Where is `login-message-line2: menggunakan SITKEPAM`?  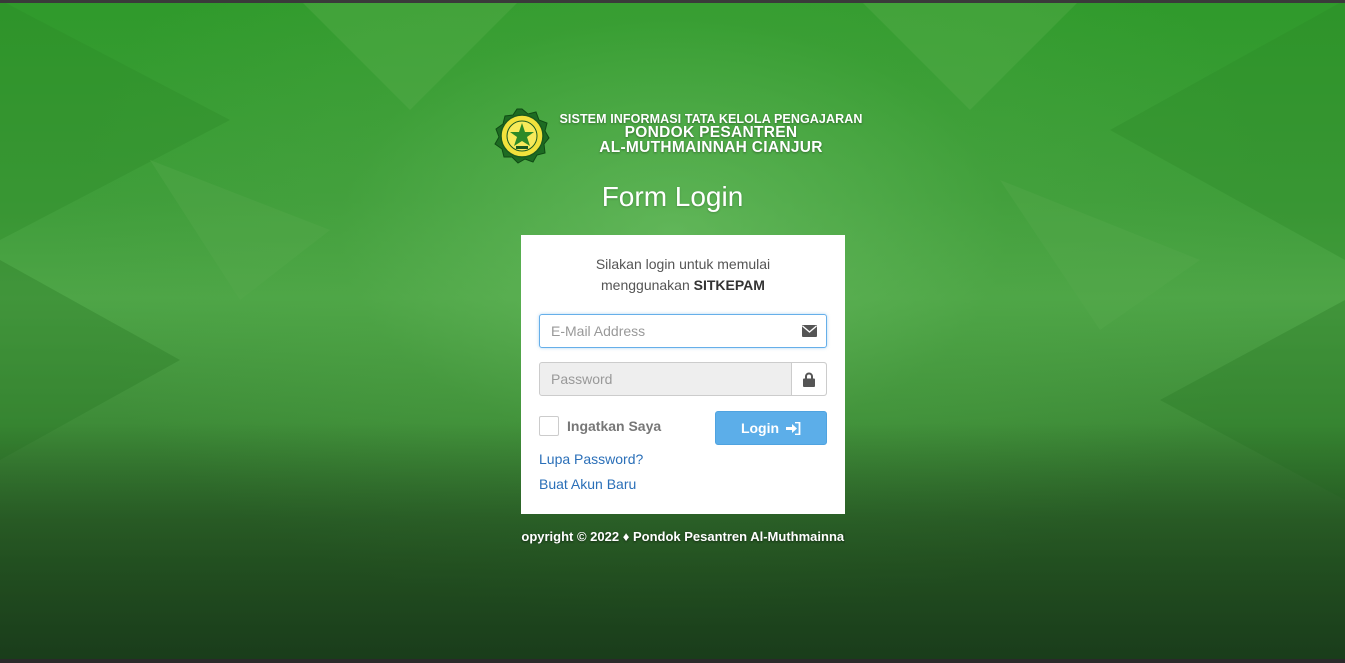
login-message-line2: menggunakan SITKEPAM is located at coordinates (683, 285).